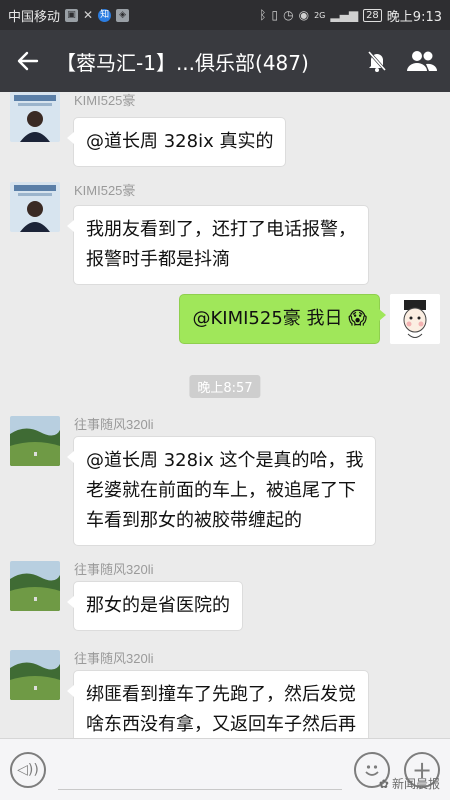 This screenshot has width=450, height=800. I want to click on group-info-button, so click(422, 61).